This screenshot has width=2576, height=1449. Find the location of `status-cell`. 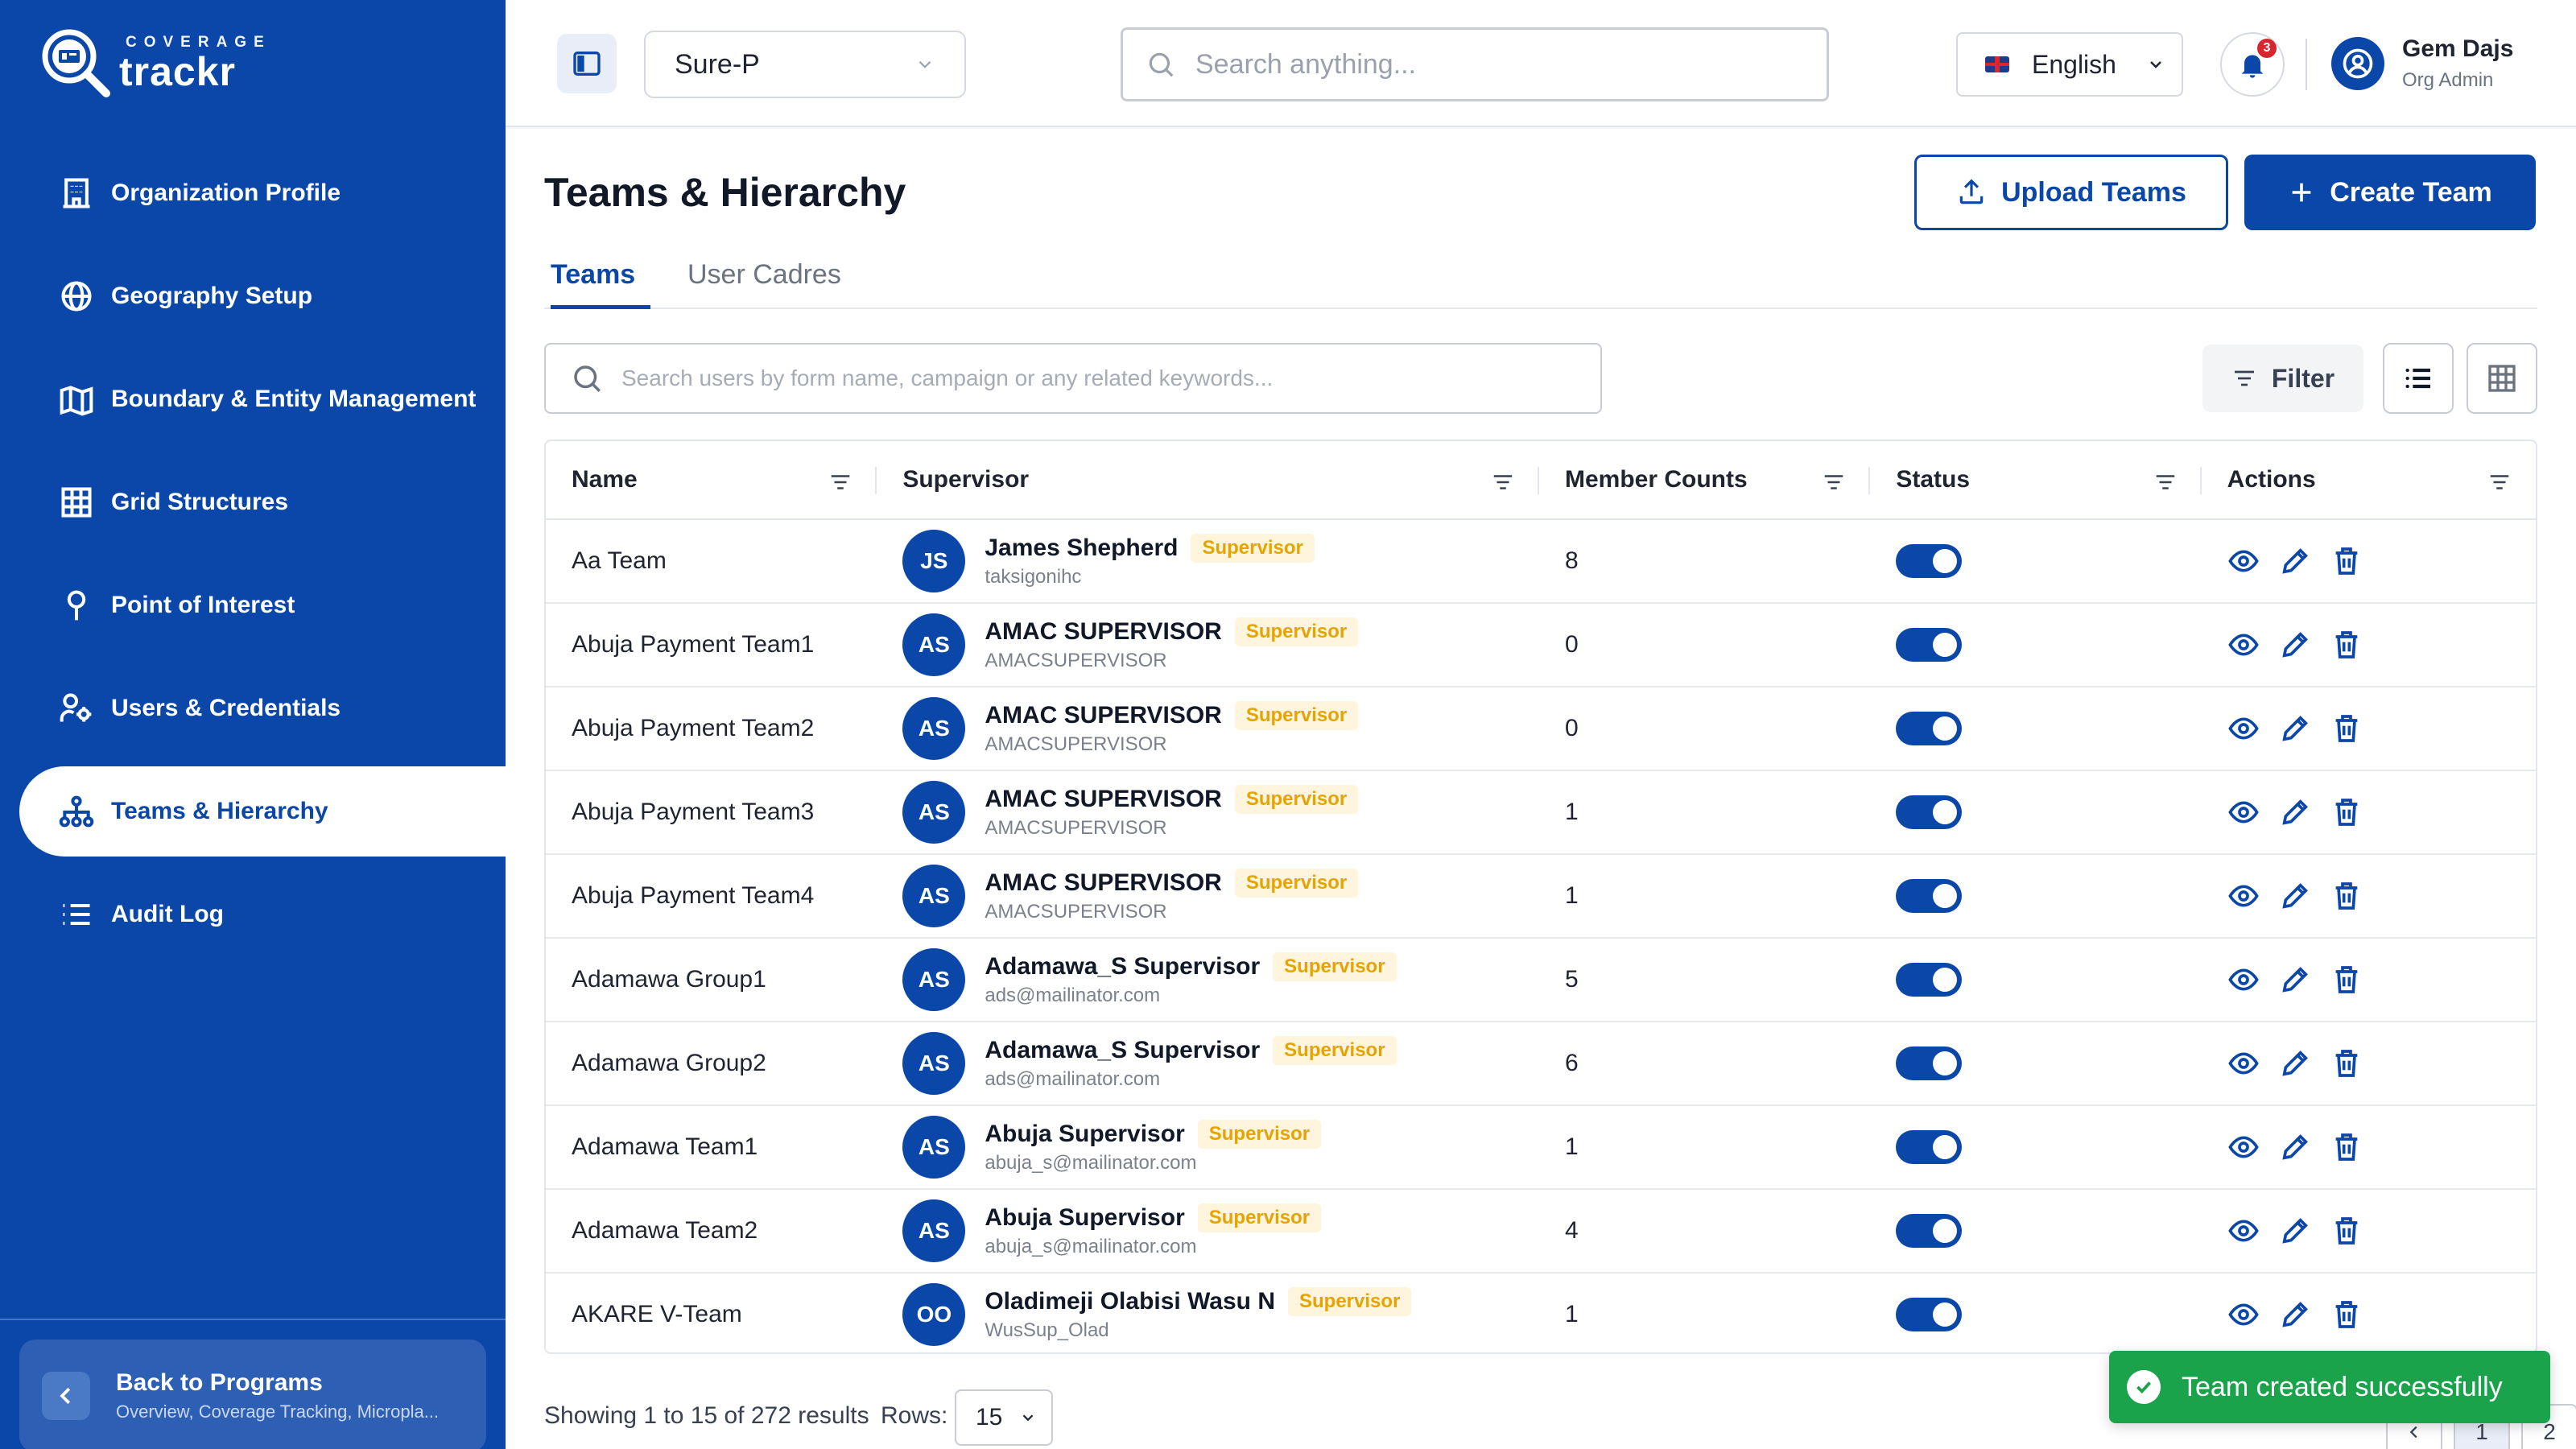

status-cell is located at coordinates (2035, 561).